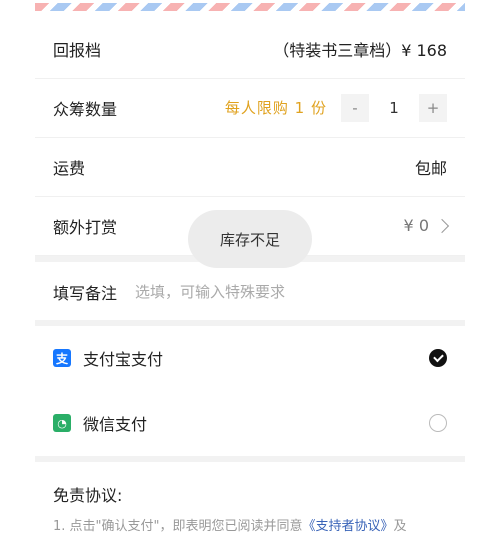  I want to click on remark-label: 填写备注, so click(85, 293).